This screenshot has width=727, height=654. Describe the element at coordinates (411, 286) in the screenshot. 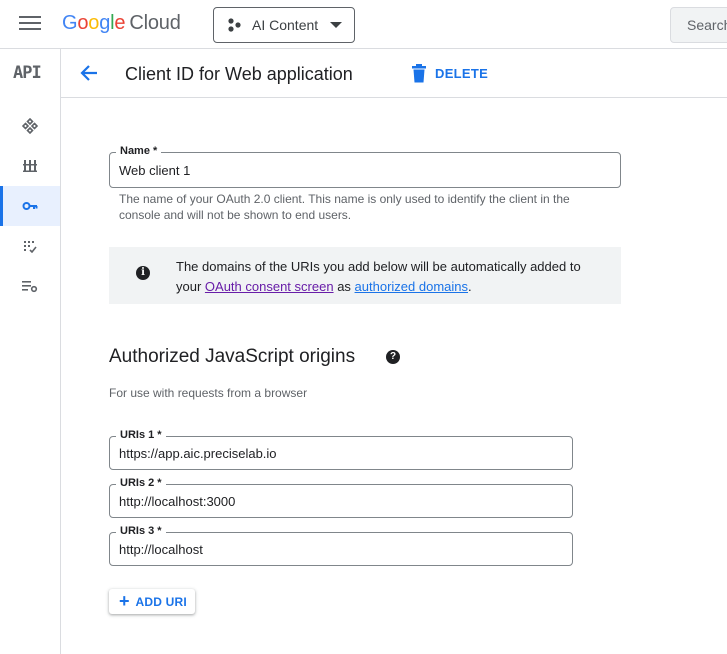

I see `authorized-domains-link: authorized domains` at that location.